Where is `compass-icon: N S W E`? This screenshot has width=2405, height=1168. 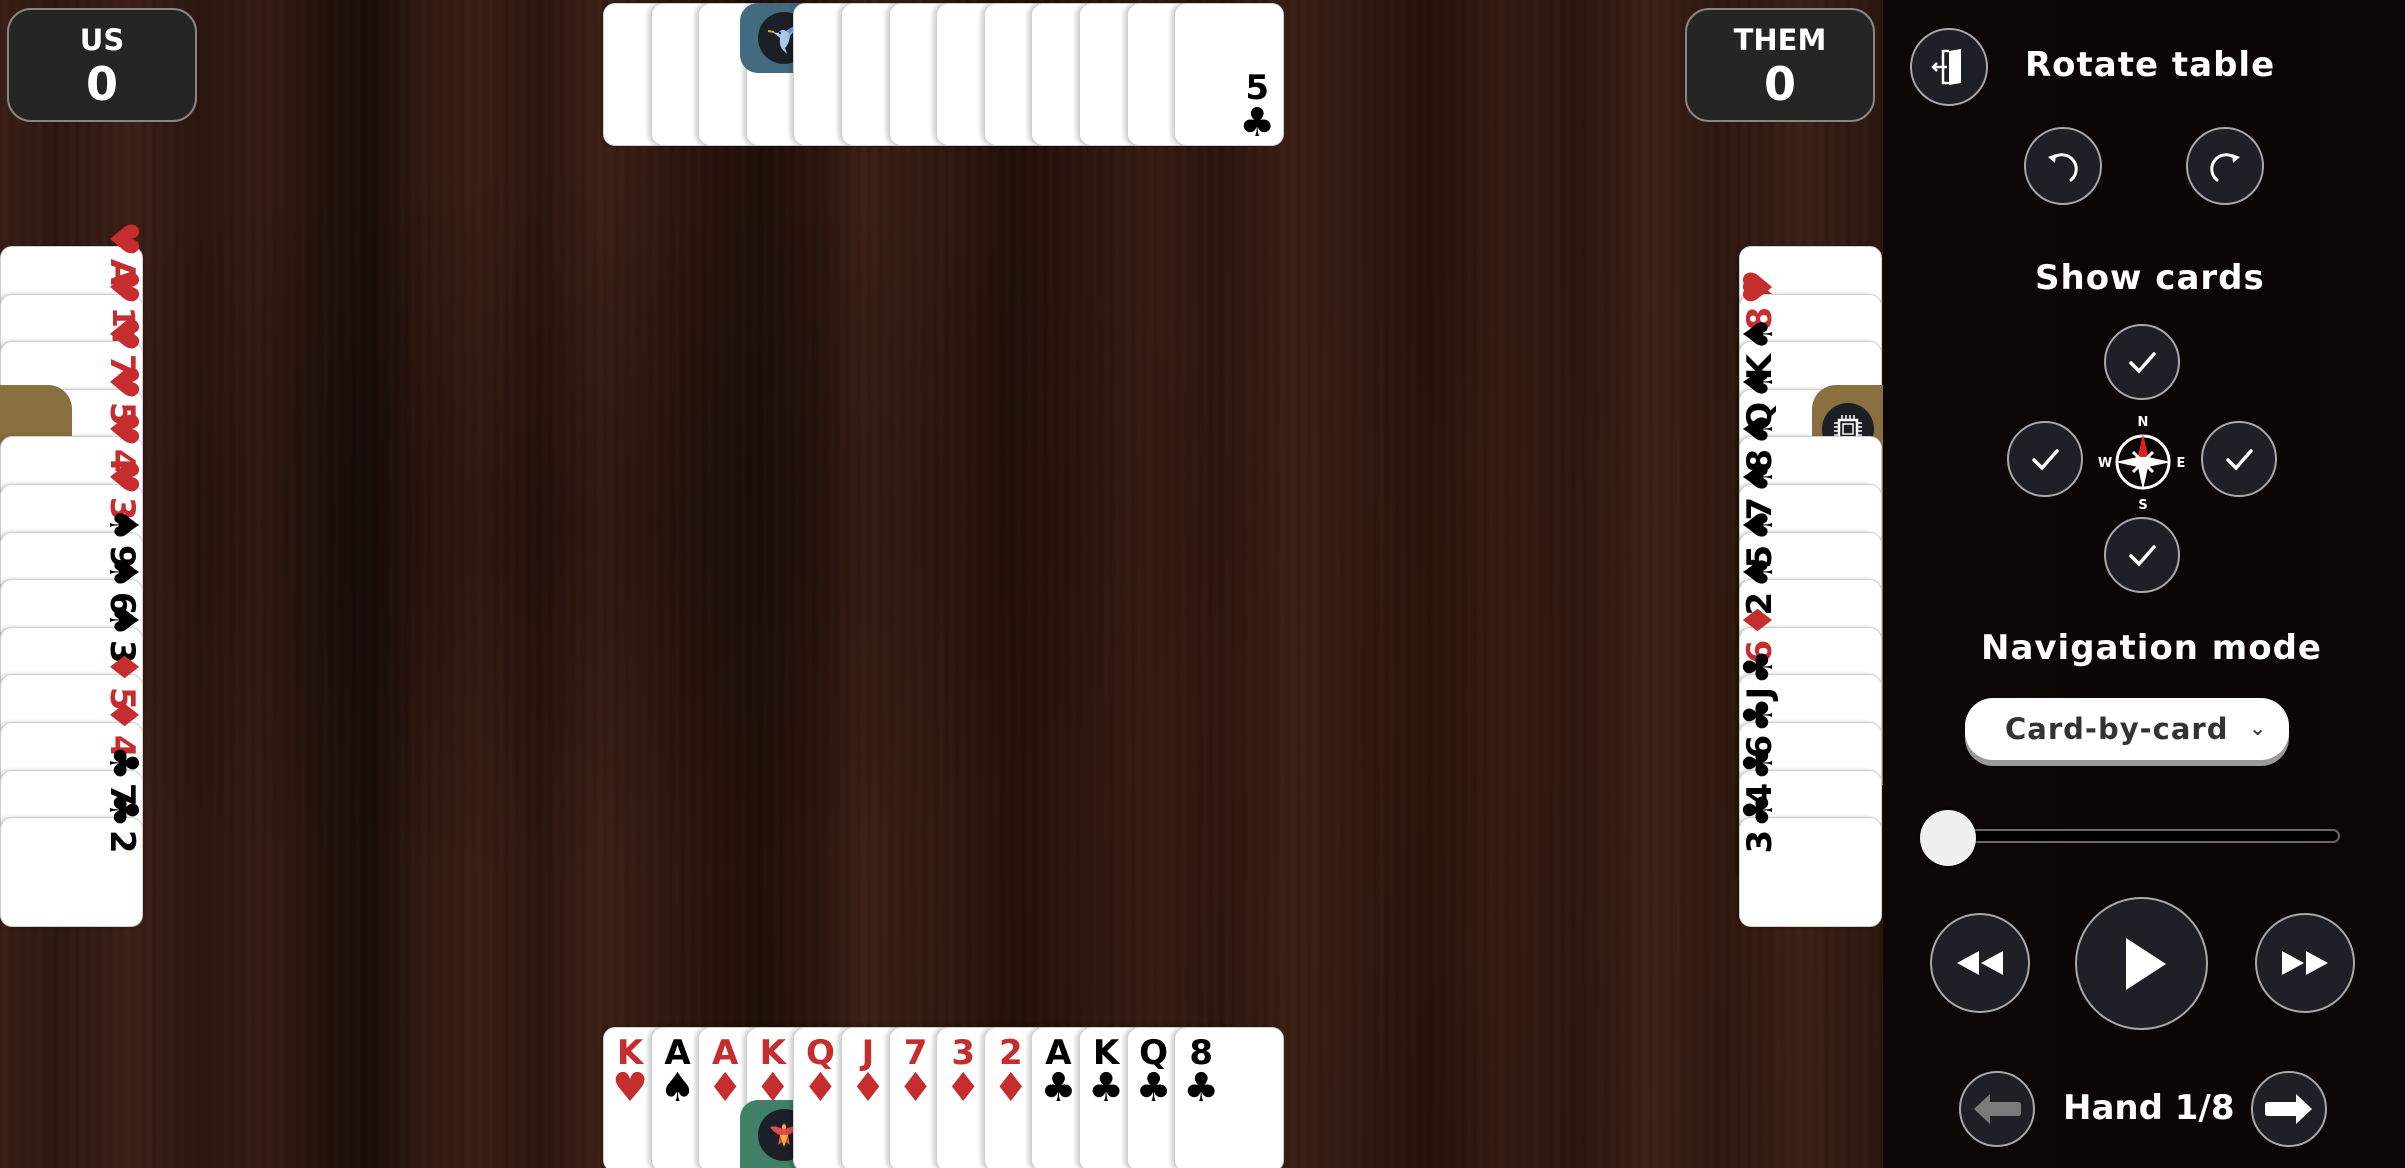
compass-icon: N S W E is located at coordinates (2143, 463).